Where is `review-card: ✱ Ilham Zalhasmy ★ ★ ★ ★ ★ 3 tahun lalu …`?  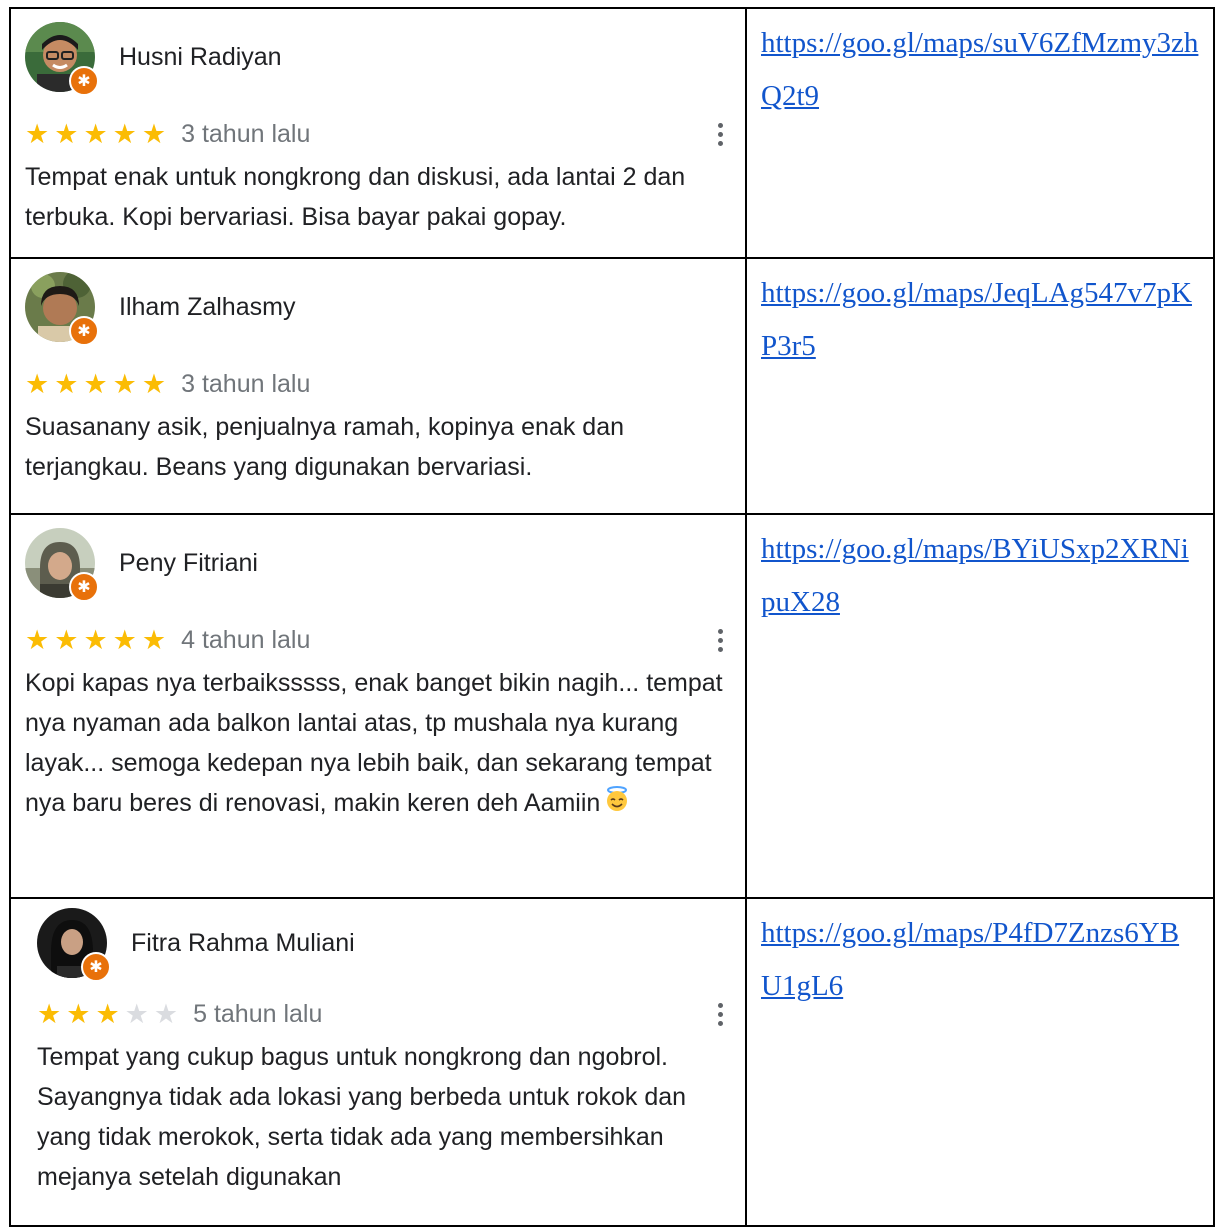 review-card: ✱ Ilham Zalhasmy ★ ★ ★ ★ ★ 3 tahun lalu … is located at coordinates (375, 378).